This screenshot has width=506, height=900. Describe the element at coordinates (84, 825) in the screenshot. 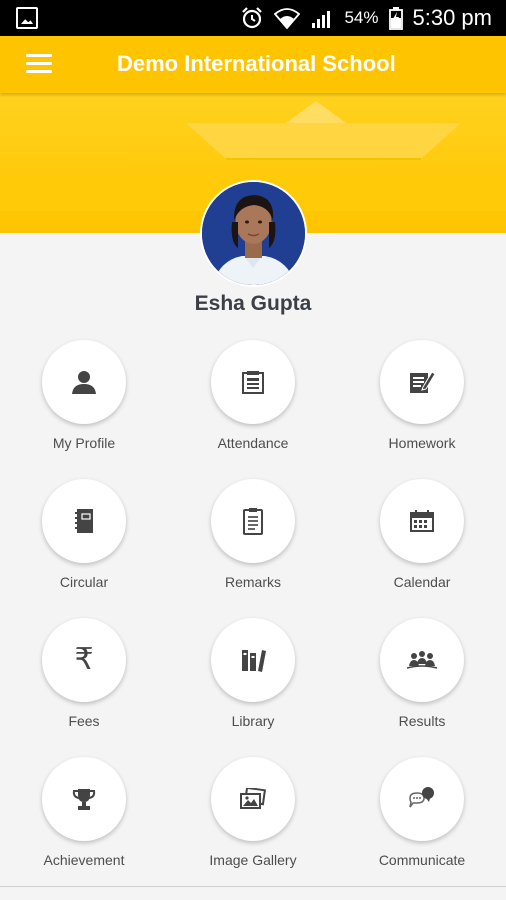

I see `menu-item-achievement: Achievement` at that location.